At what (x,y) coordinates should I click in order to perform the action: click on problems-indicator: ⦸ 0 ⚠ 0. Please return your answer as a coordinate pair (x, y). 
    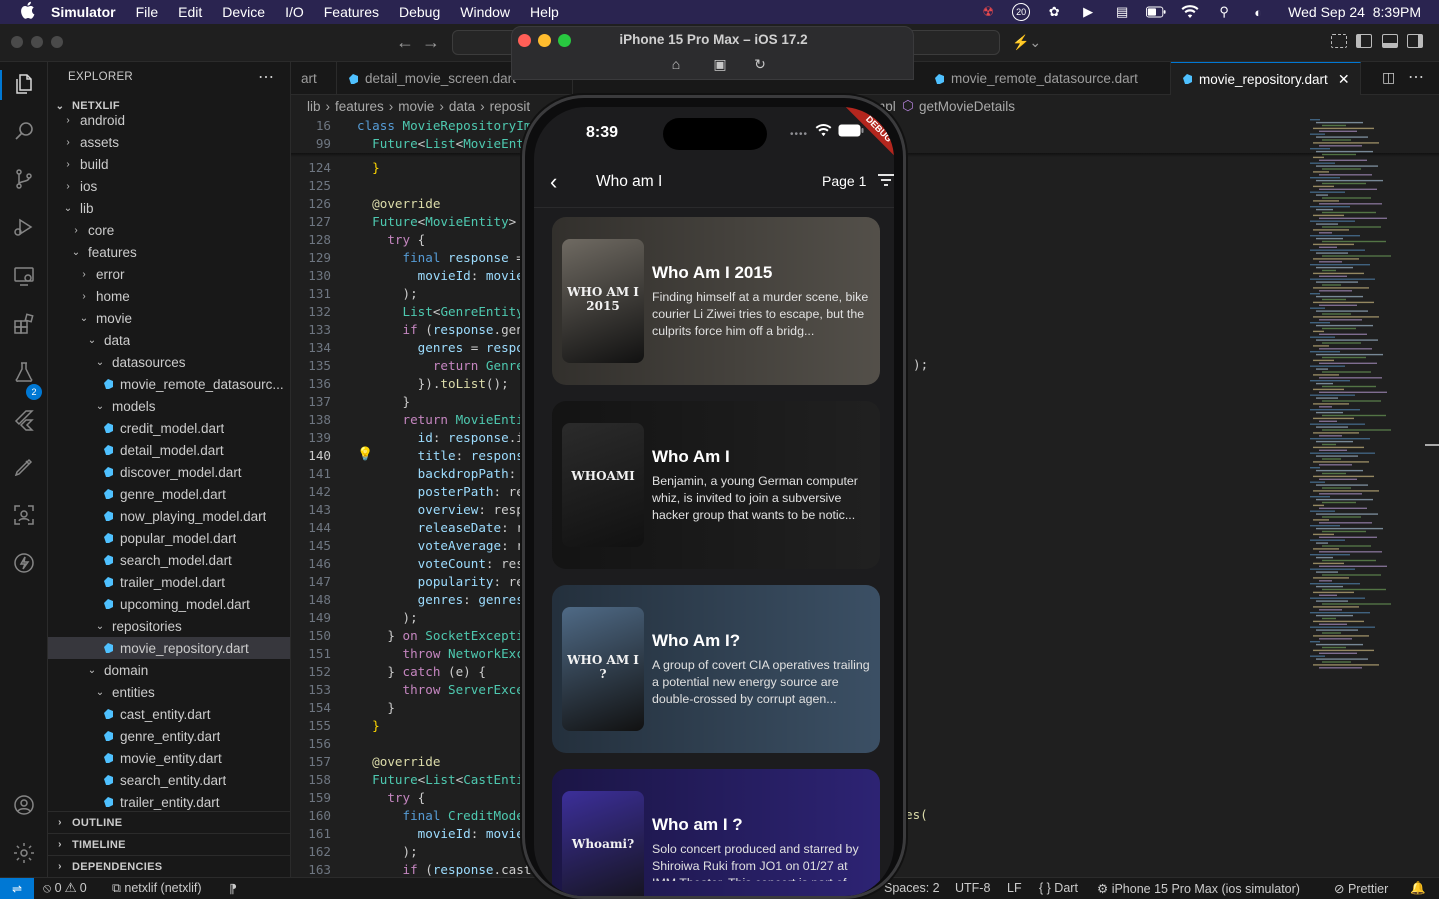
    Looking at the image, I should click on (65, 888).